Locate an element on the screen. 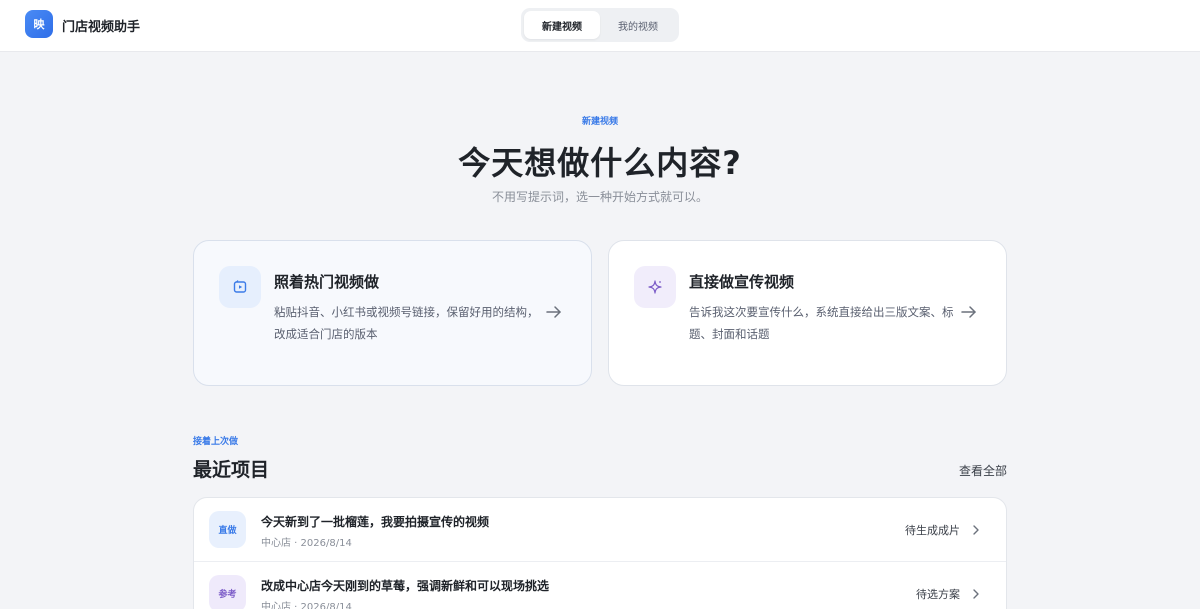 The width and height of the screenshot is (1200, 609). option-card-title: 直接做宣传视频 is located at coordinates (742, 282).